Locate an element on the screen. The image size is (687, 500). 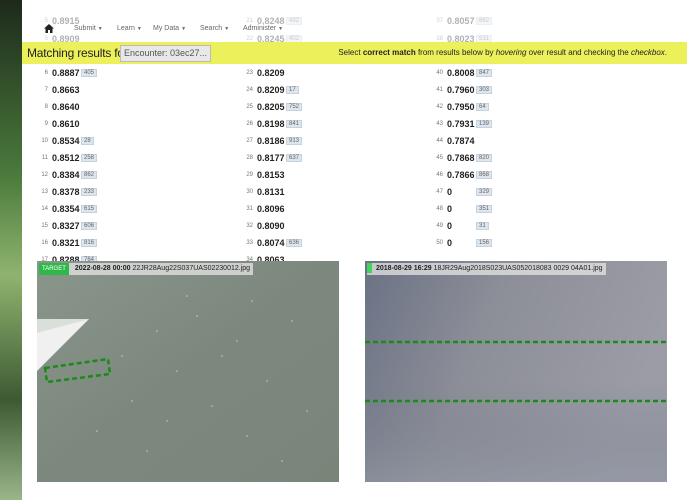
result-row: 46 0.7866 868 is located at coordinates (461, 174).